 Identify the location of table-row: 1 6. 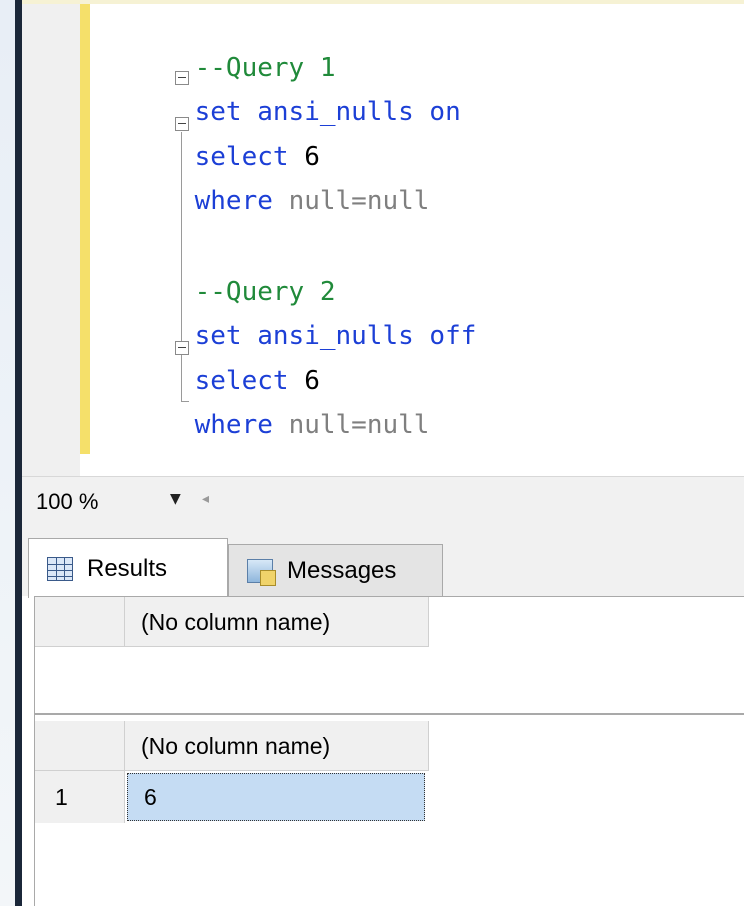
(232, 797).